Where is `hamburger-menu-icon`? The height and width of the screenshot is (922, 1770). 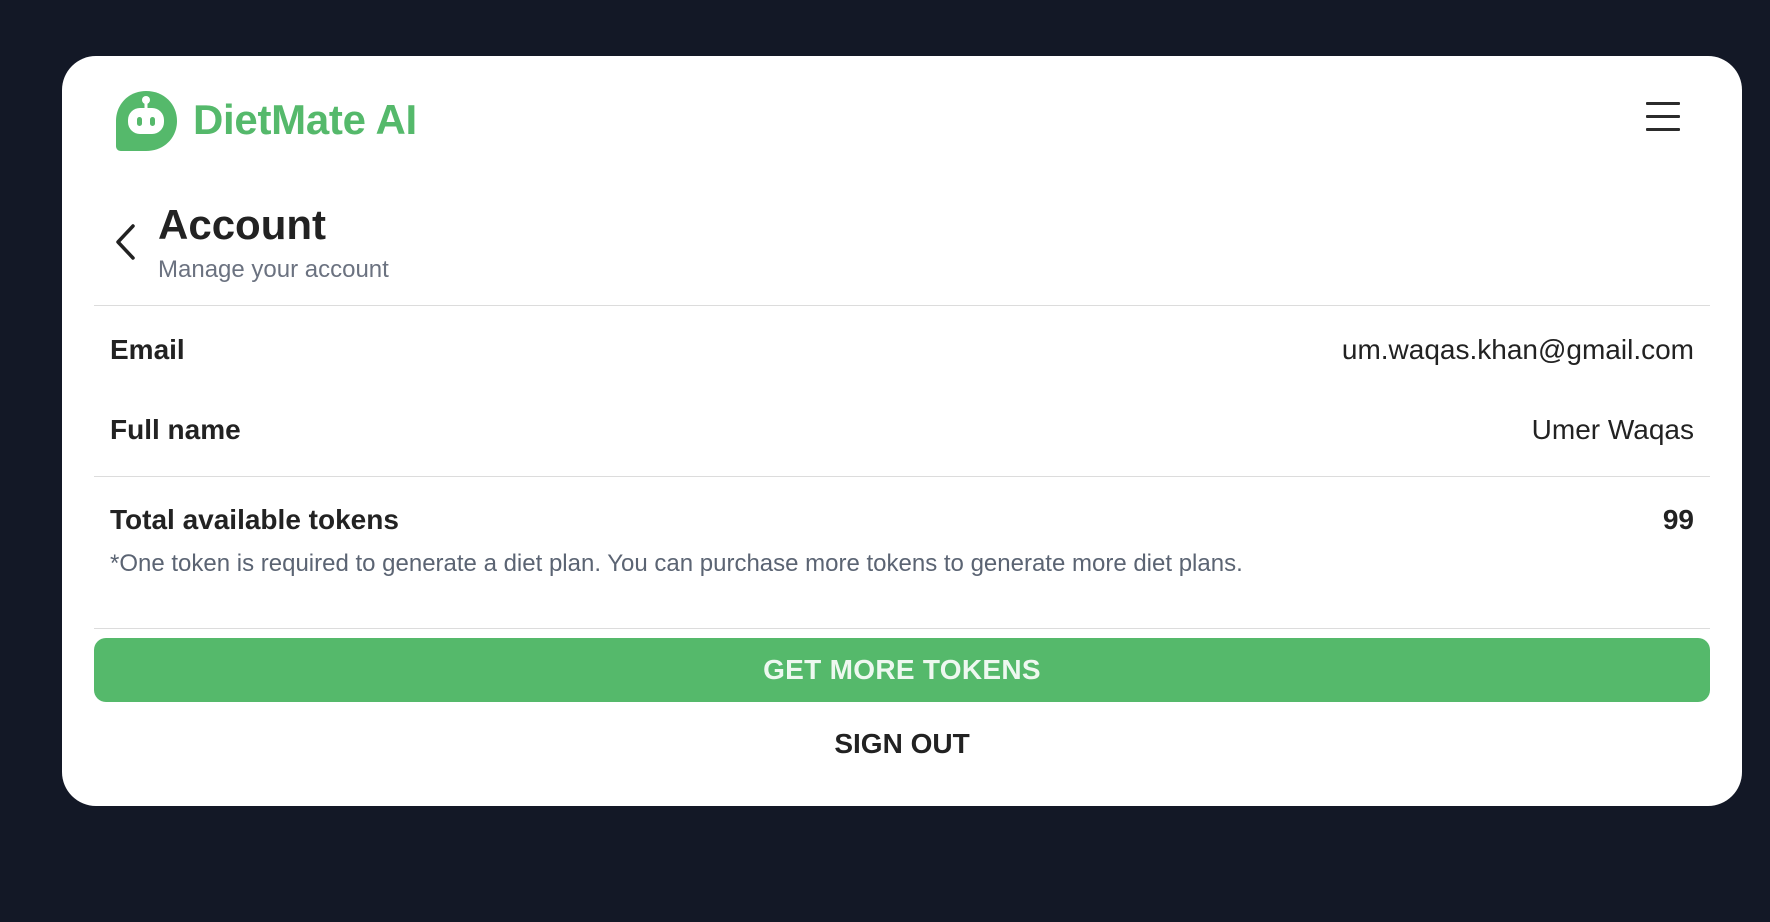
hamburger-menu-icon is located at coordinates (1664, 116).